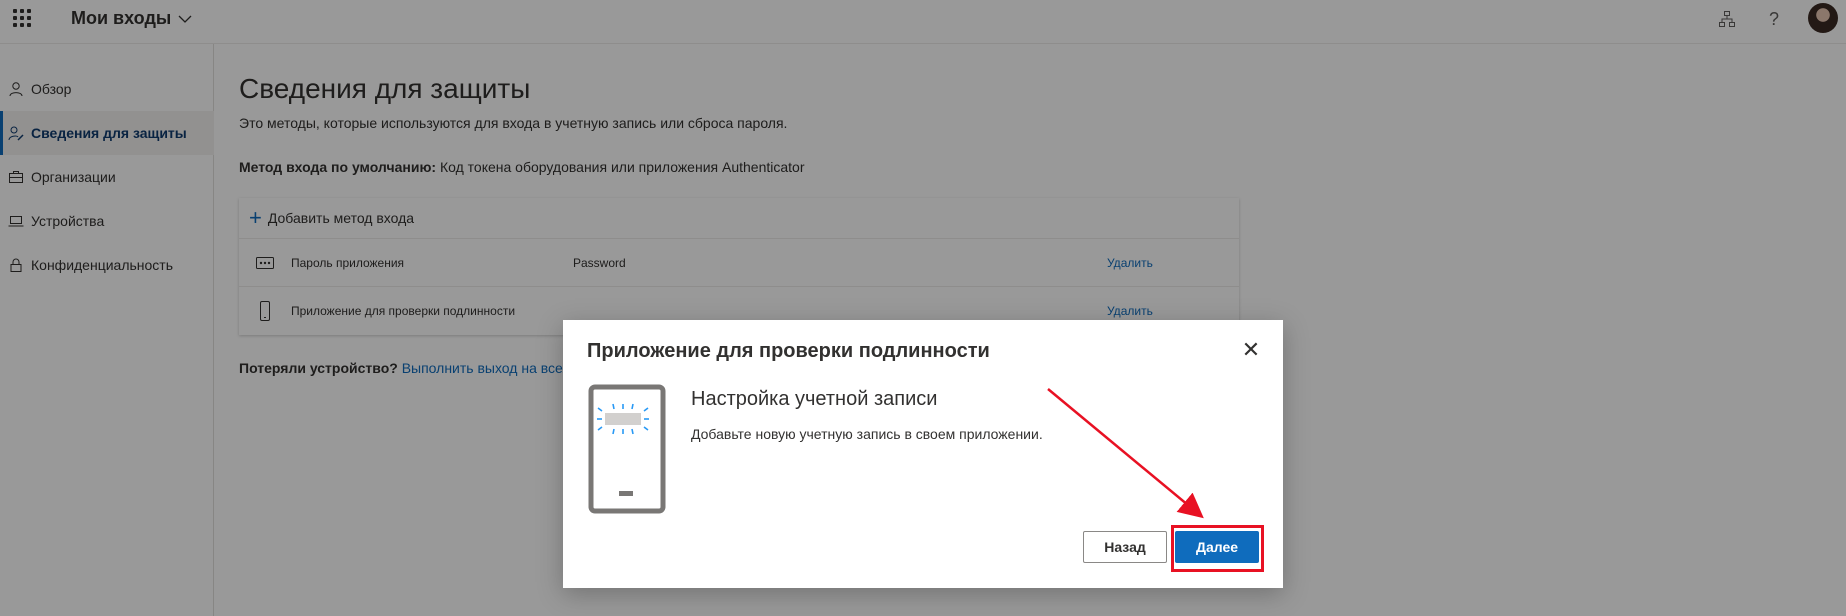 Image resolution: width=1846 pixels, height=616 pixels. What do you see at coordinates (788, 351) in the screenshot?
I see `dialog-title: Приложение для проверки подлинности` at bounding box center [788, 351].